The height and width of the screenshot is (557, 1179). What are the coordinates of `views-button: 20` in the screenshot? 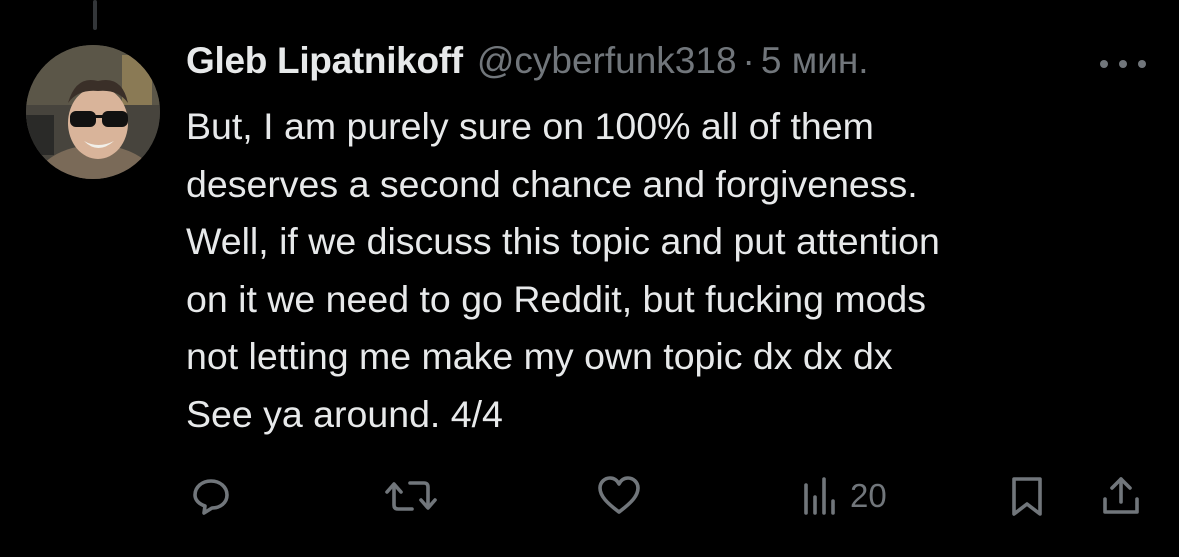 It's located at (844, 496).